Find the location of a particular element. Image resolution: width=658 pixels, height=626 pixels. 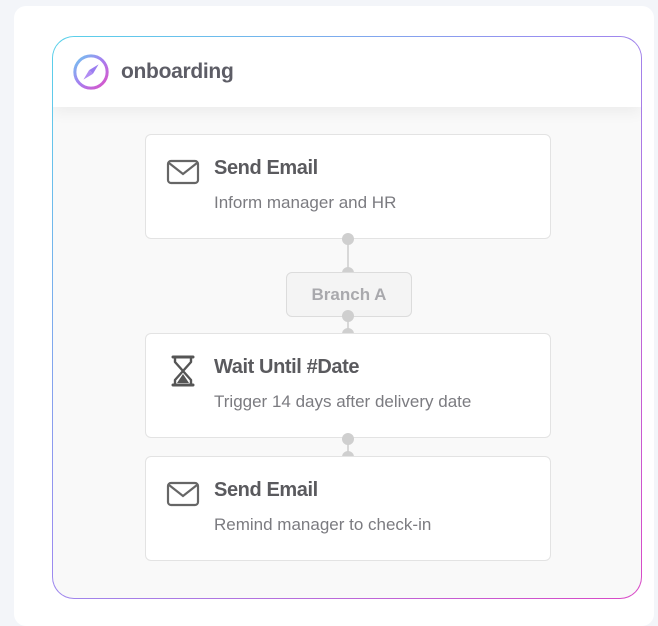

compass-icon is located at coordinates (91, 72).